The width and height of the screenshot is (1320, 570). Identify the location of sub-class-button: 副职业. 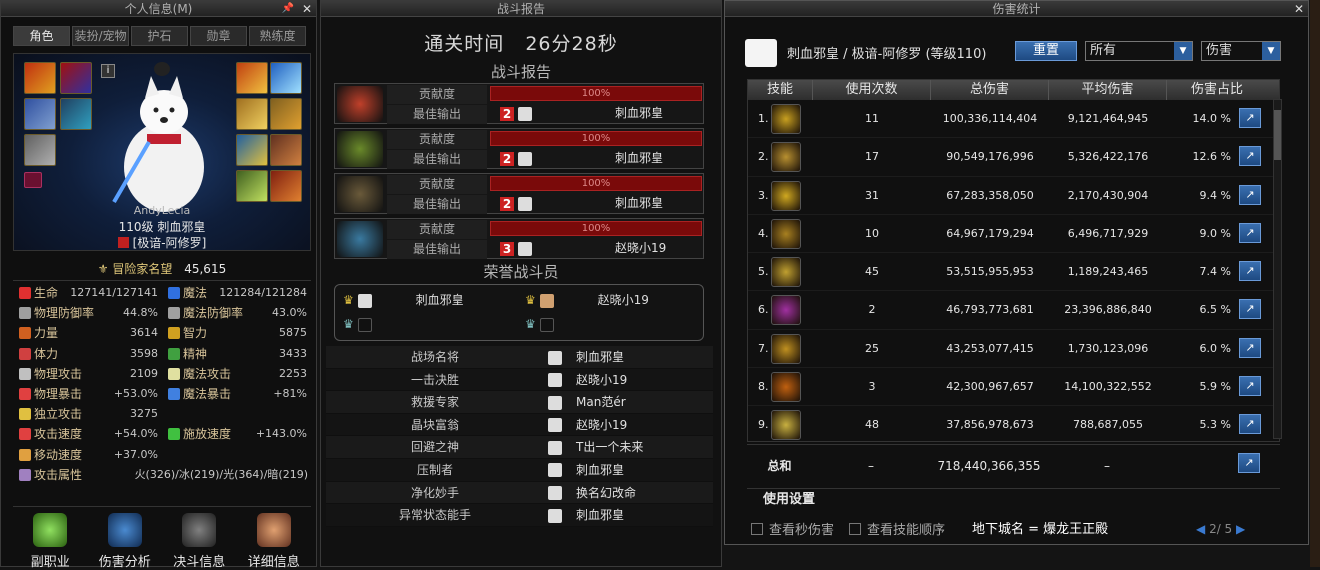
(50, 538).